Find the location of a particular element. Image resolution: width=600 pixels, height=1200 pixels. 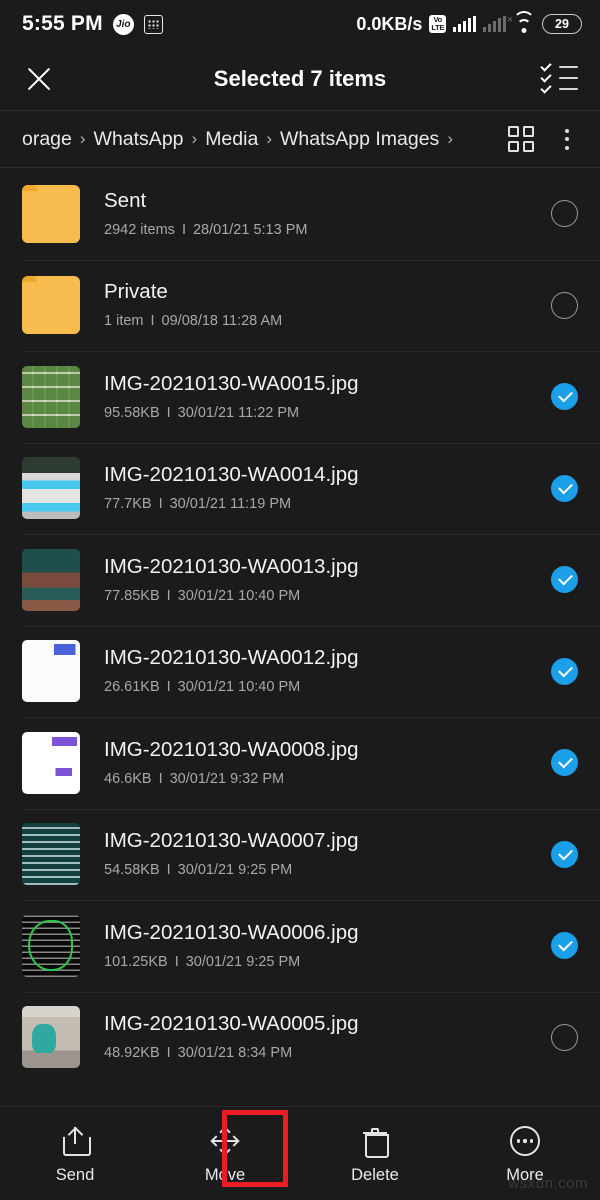

file-subtitle: 54.58KB I 30/01/21 9:25 PM is located at coordinates (321, 870).